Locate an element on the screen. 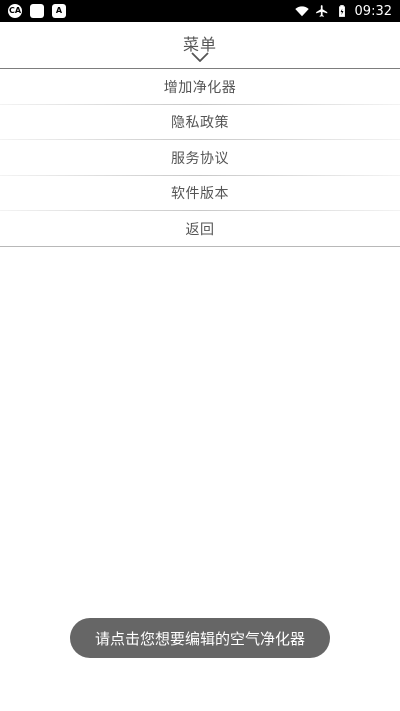  menu-item-back: 返回 is located at coordinates (200, 229).